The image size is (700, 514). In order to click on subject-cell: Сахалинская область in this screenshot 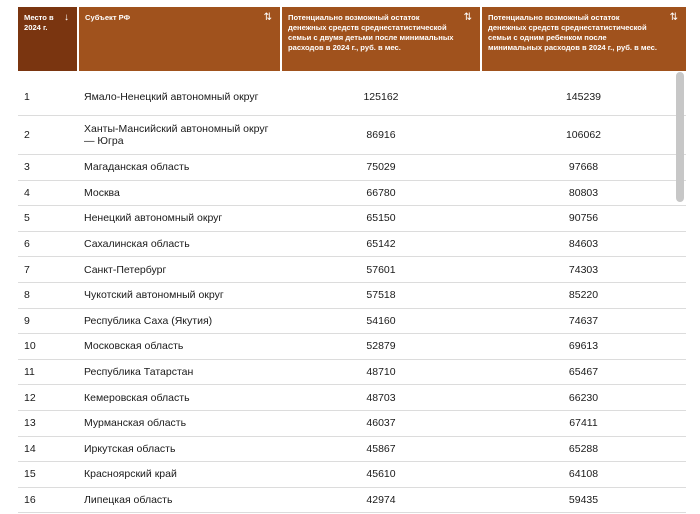, I will do `click(179, 244)`.